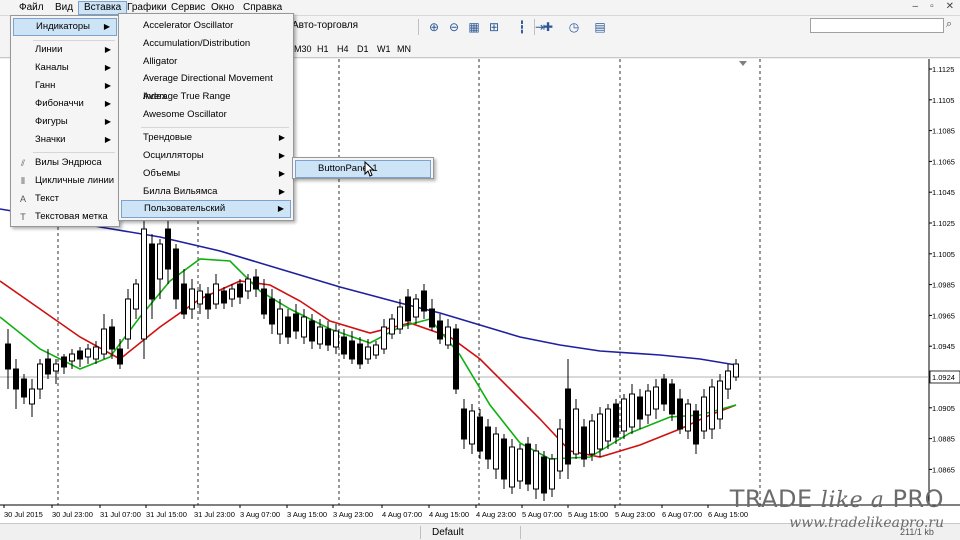 The height and width of the screenshot is (540, 960). Describe the element at coordinates (916, 6) in the screenshot. I see `minimize-icon: –` at that location.